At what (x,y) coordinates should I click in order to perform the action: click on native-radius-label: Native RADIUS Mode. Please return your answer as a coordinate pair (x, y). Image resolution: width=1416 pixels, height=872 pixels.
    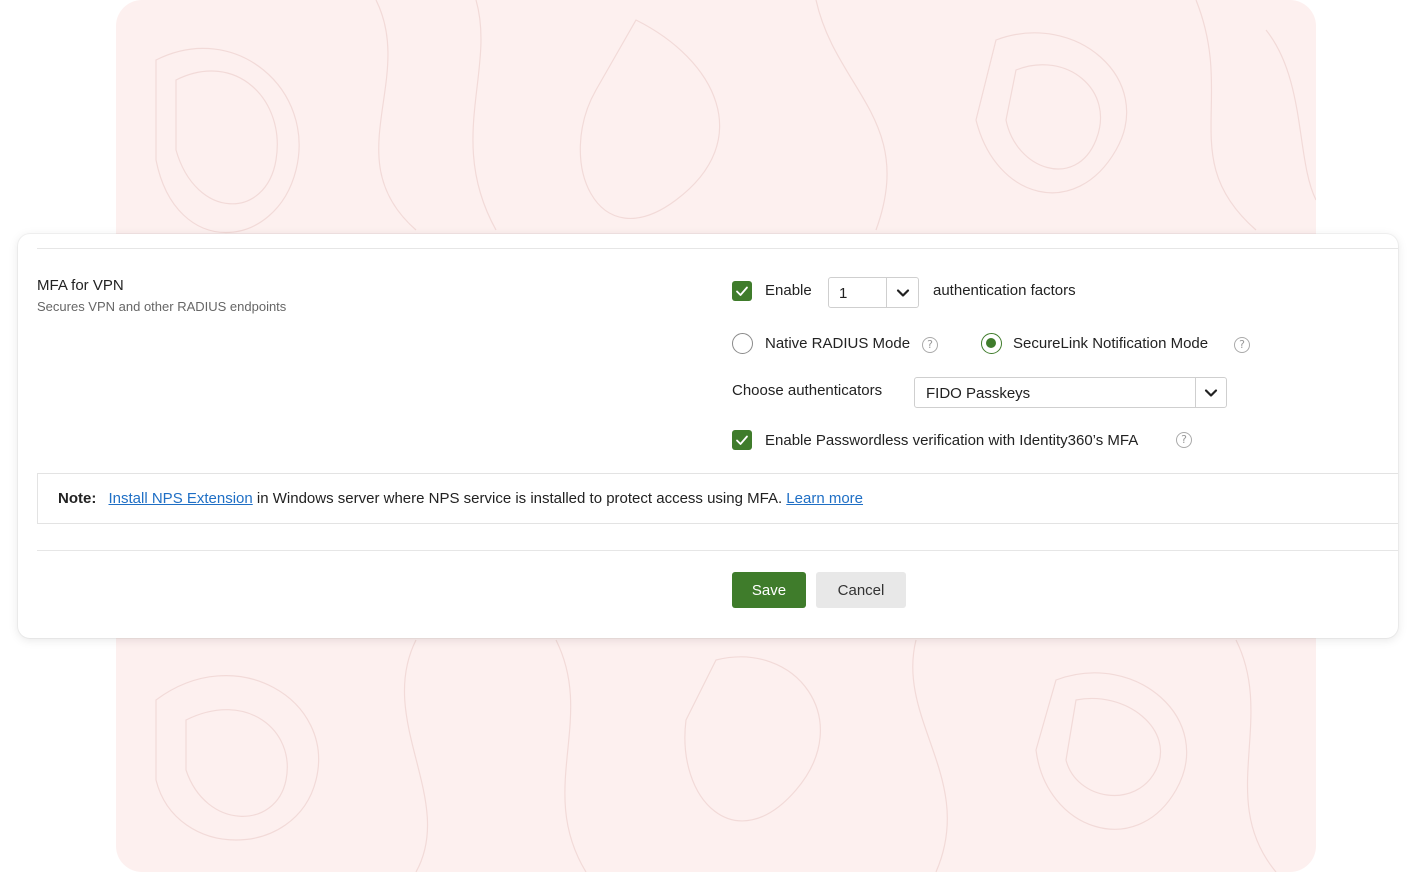
    Looking at the image, I should click on (838, 343).